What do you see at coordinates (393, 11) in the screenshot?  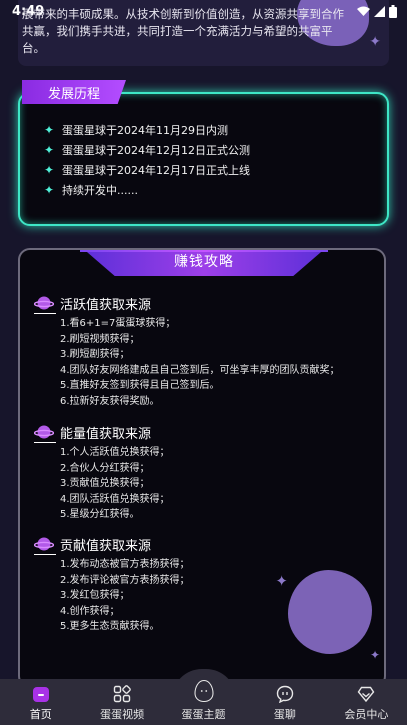 I see `battery-icon` at bounding box center [393, 11].